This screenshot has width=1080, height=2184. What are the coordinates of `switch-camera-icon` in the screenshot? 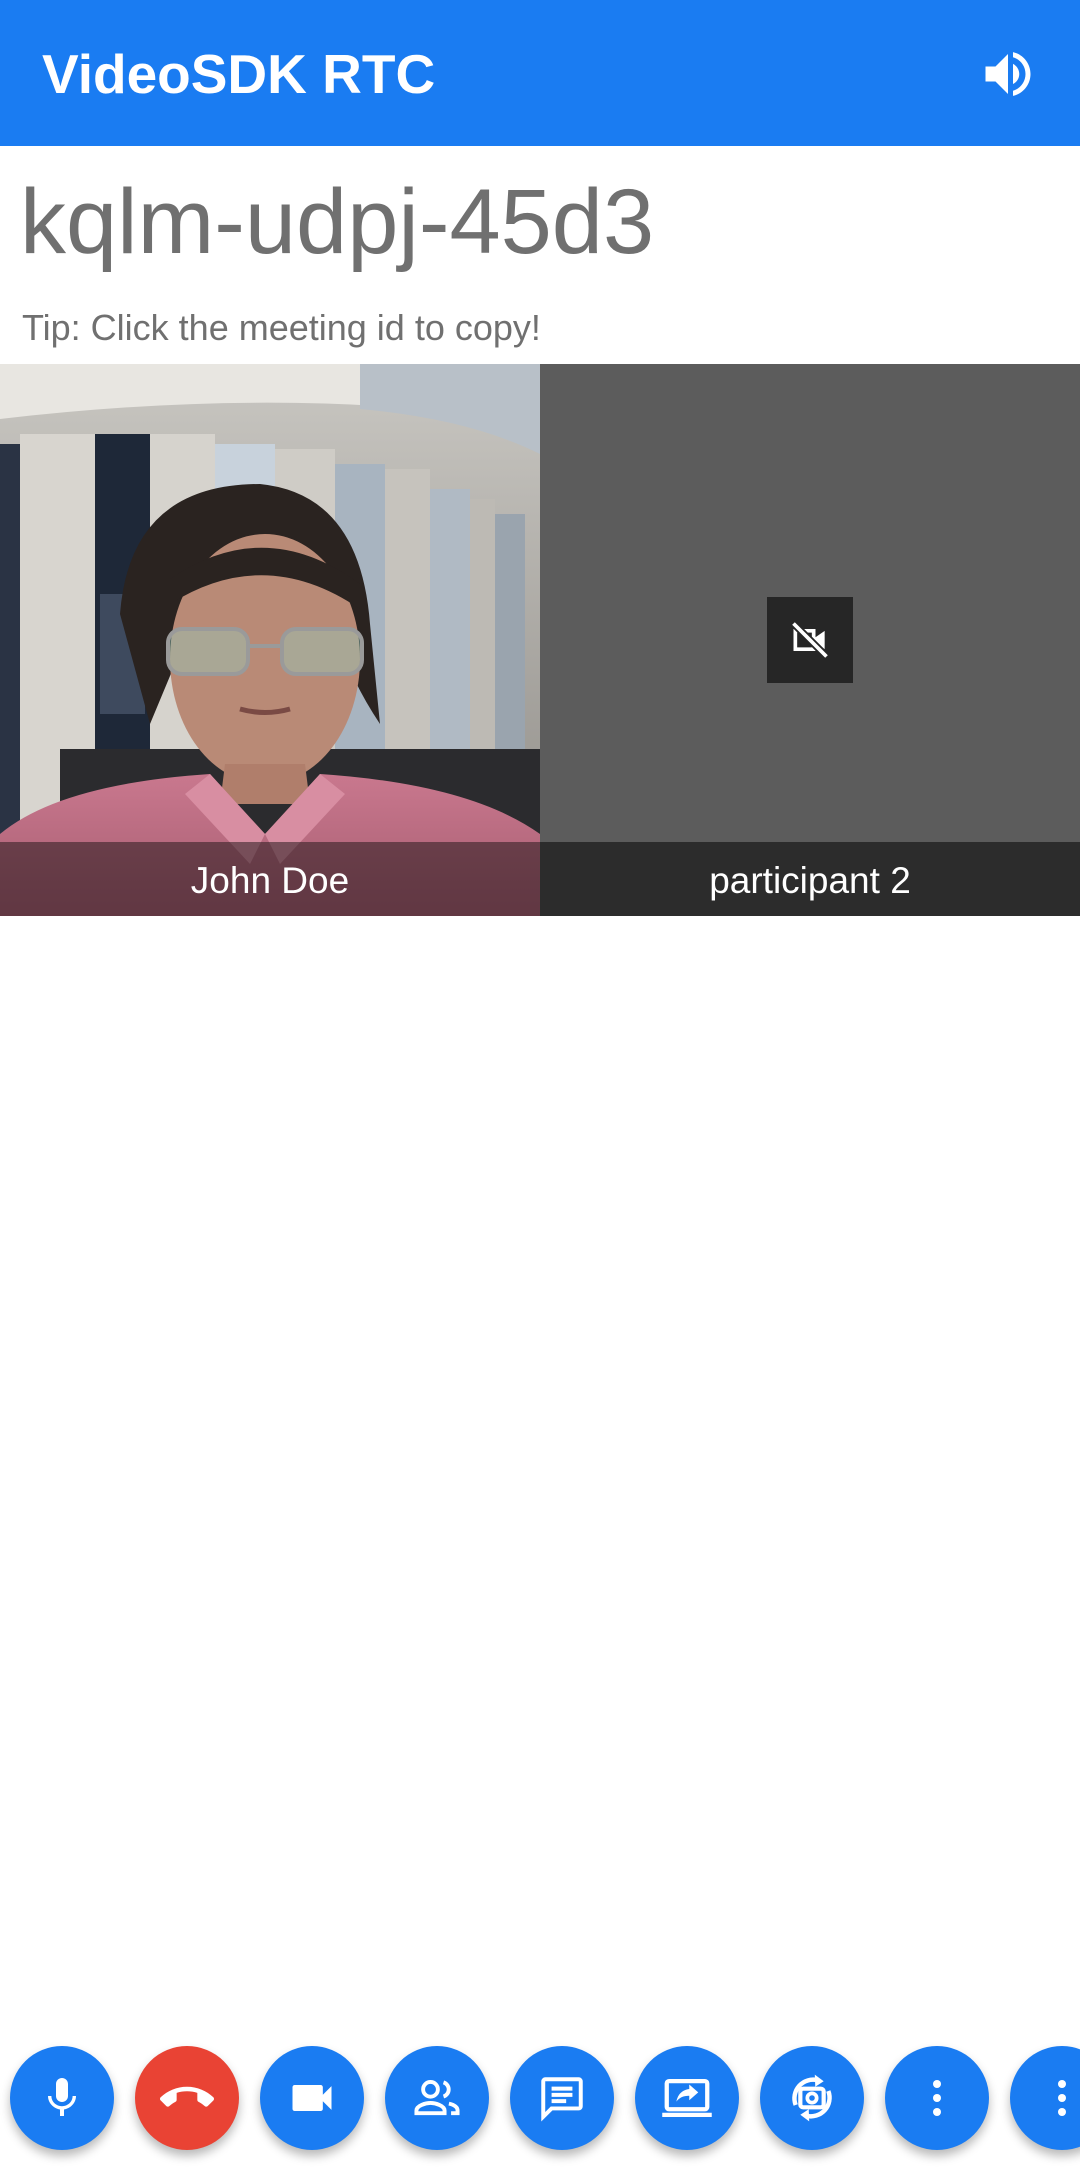 It's located at (812, 2098).